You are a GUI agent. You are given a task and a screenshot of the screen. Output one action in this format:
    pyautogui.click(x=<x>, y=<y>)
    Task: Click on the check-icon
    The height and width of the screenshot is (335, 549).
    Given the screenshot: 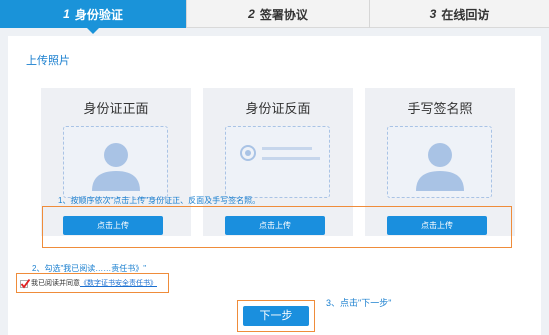 What is the action you would take?
    pyautogui.click(x=25, y=283)
    